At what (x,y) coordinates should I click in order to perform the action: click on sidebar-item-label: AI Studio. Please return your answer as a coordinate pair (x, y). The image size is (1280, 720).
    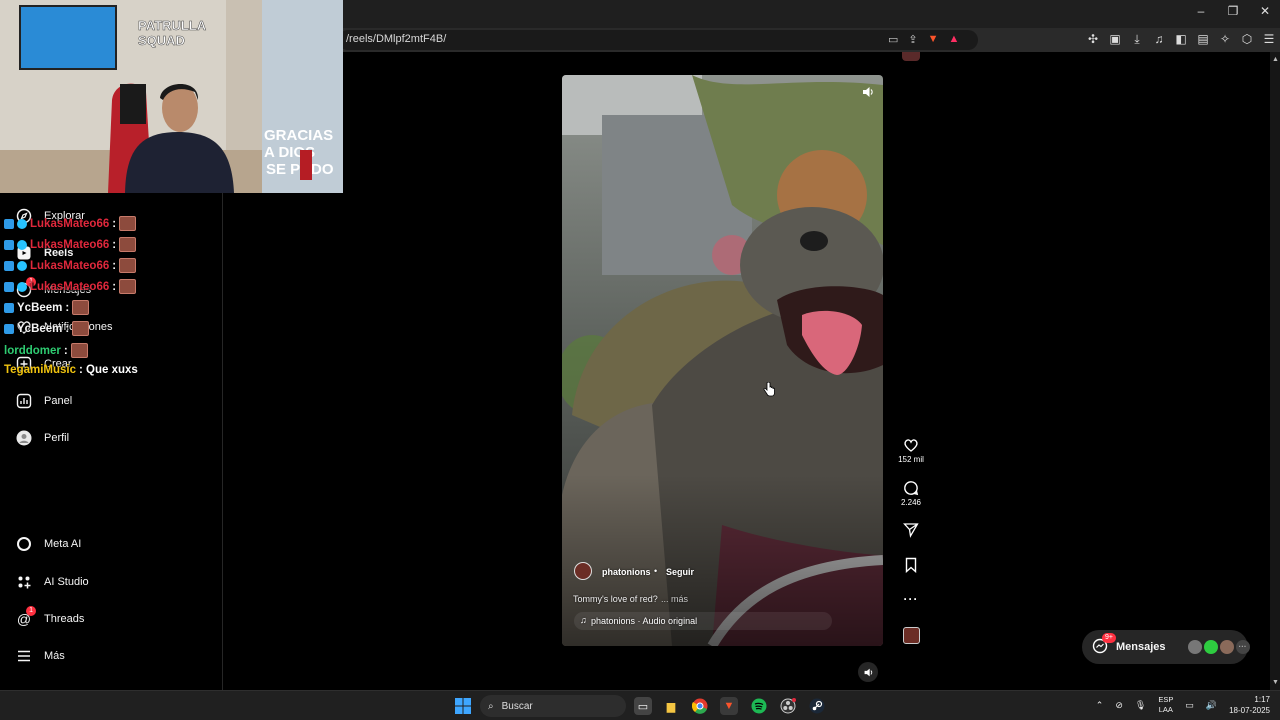
    Looking at the image, I should click on (66, 582).